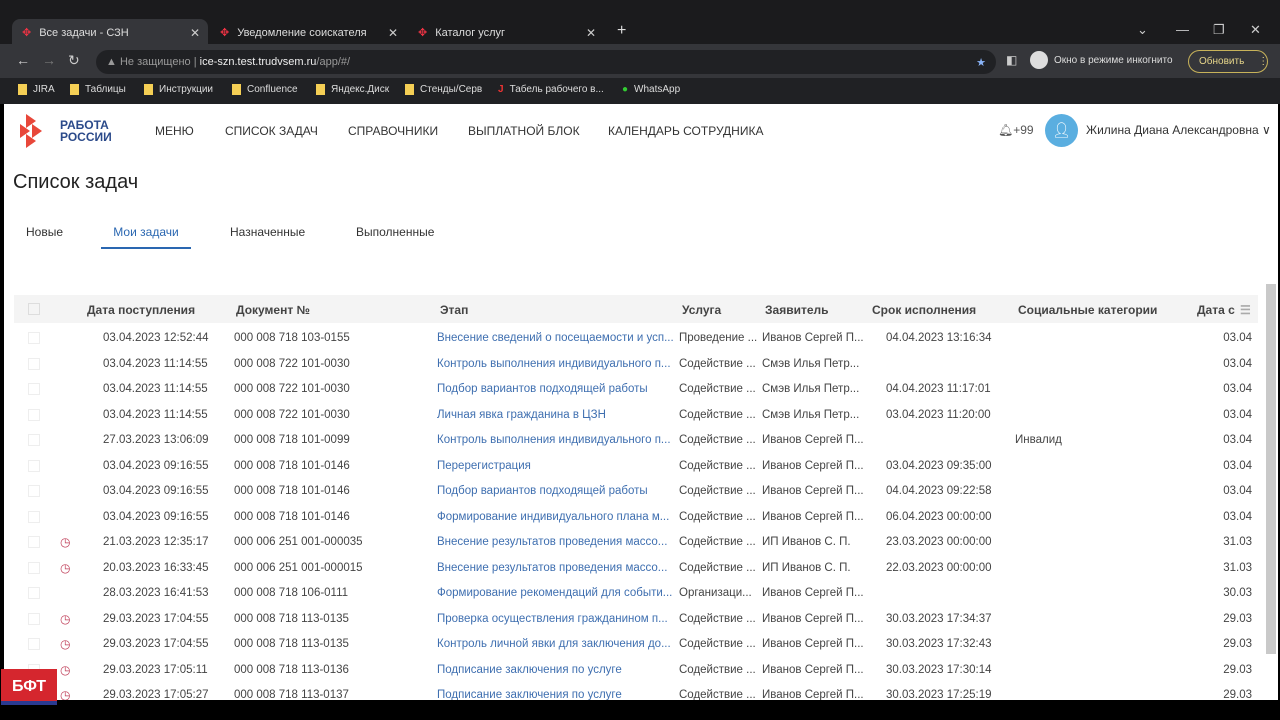  What do you see at coordinates (271, 131) in the screenshot?
I see `menu-item-tasks: СПИСОК ЗАДАЧ` at bounding box center [271, 131].